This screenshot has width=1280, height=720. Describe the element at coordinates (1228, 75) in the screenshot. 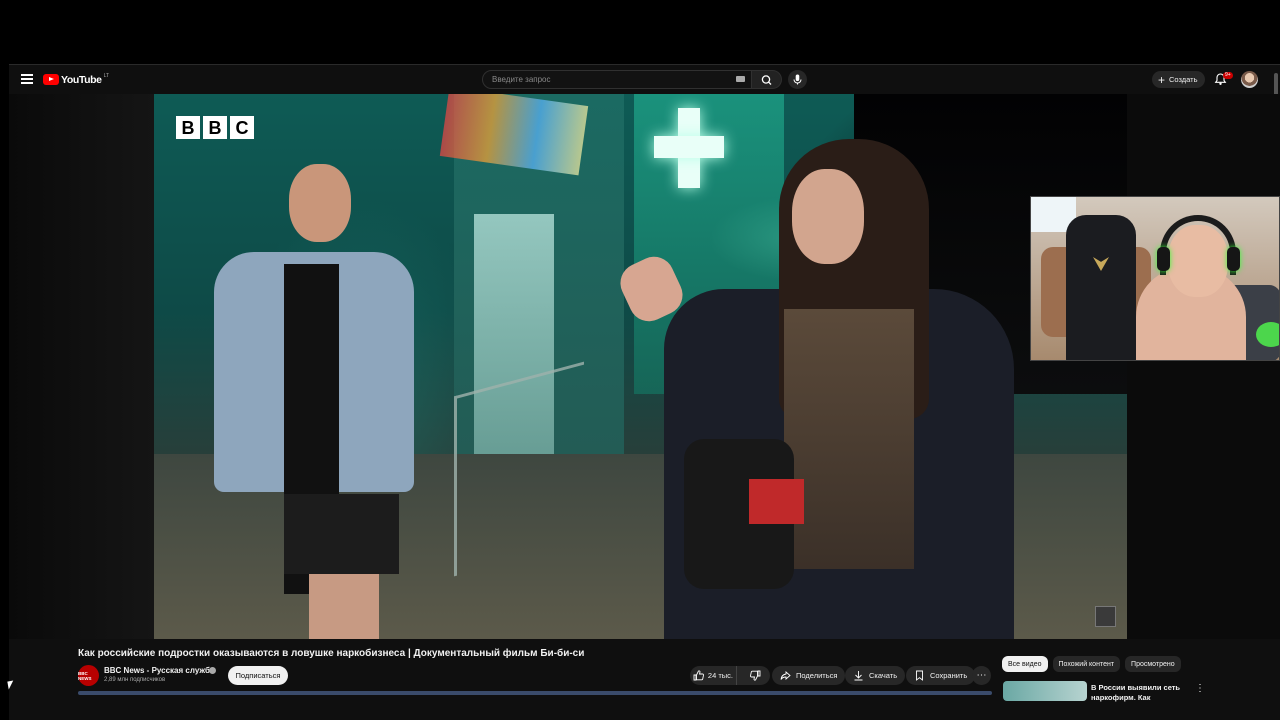

I see `notification-badge: 9+` at that location.